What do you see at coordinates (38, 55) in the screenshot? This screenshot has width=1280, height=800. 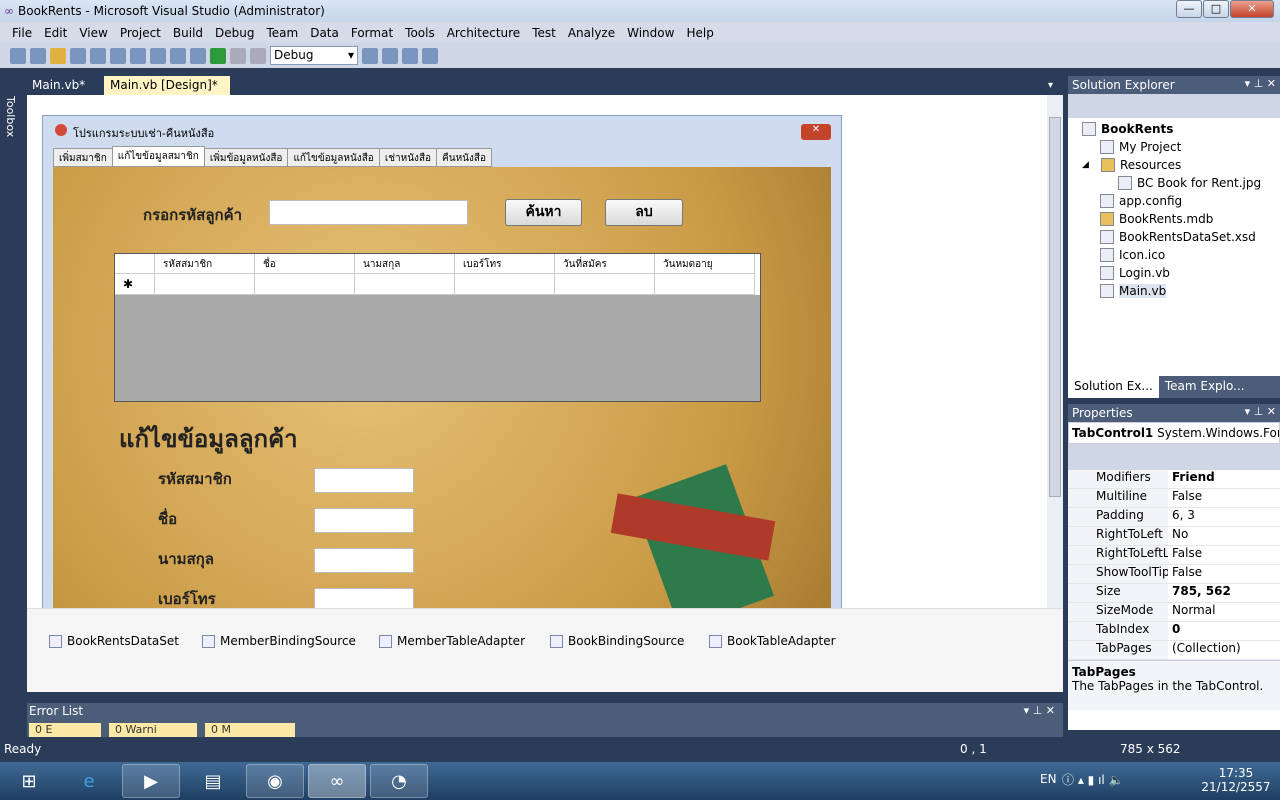 I see `add-item-icon` at bounding box center [38, 55].